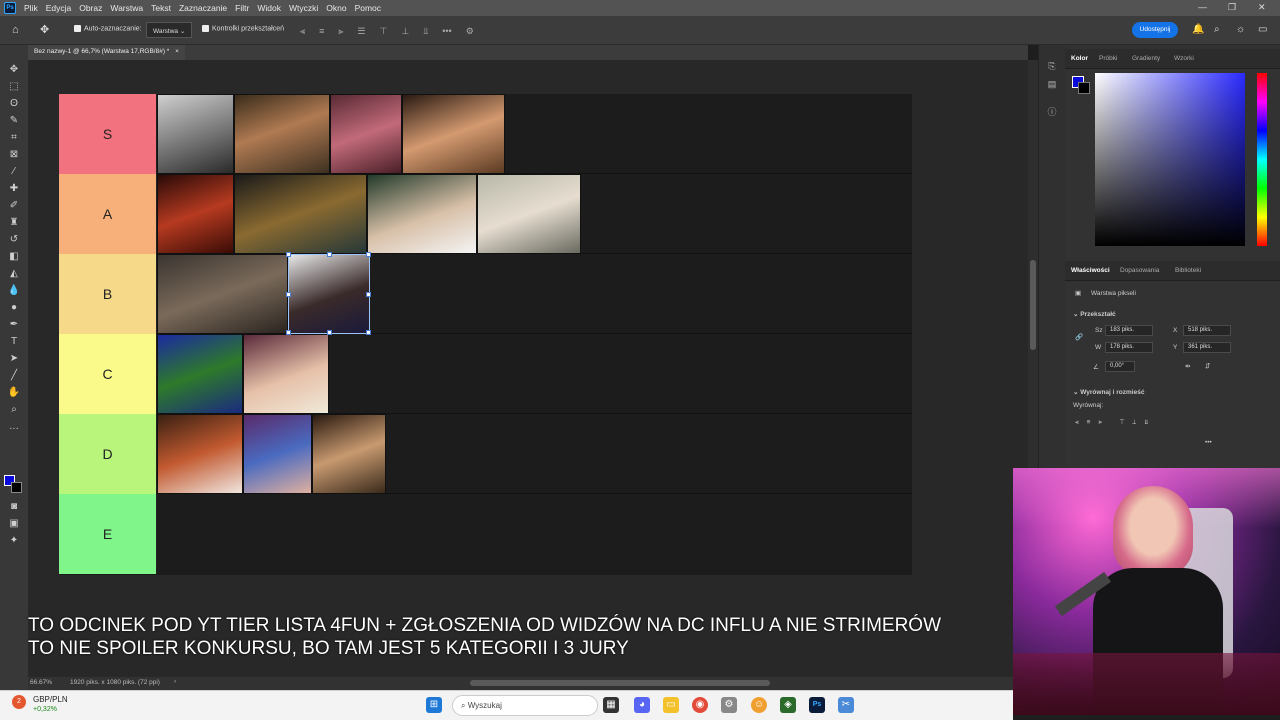 Image resolution: width=1280 pixels, height=720 pixels. I want to click on color-picker-field, so click(1170, 159).